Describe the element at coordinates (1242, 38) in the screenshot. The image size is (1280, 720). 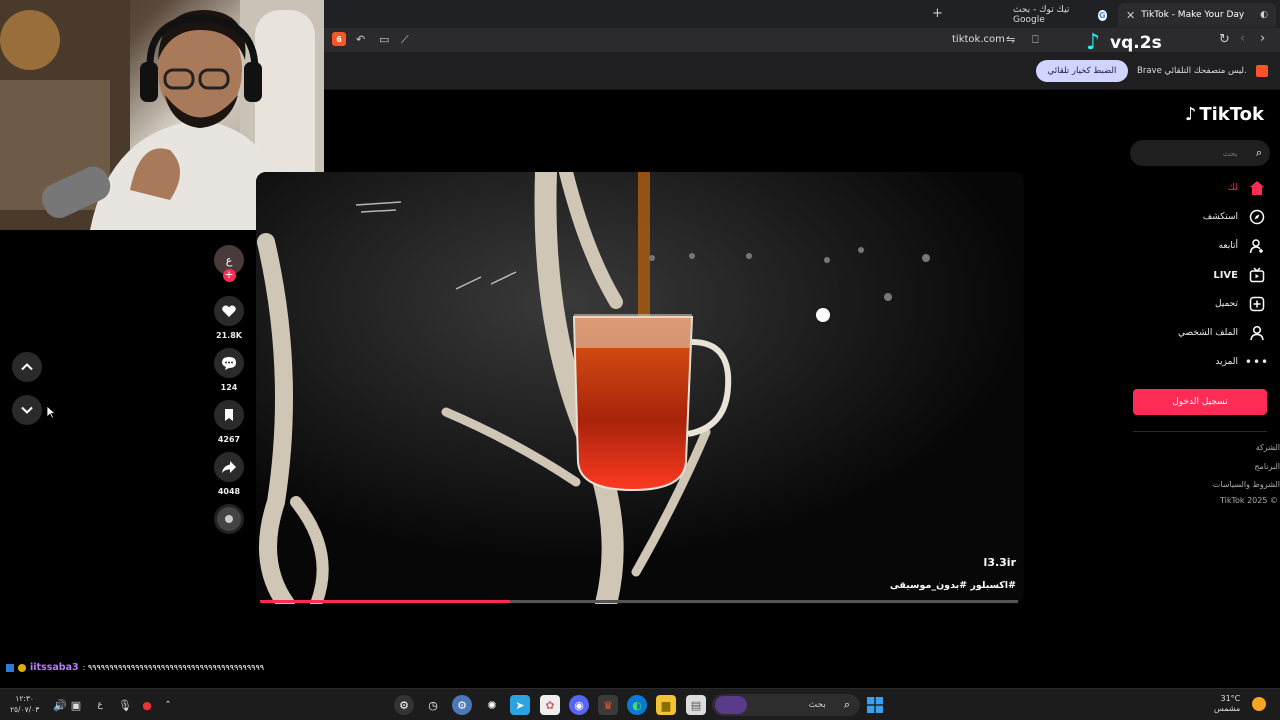
I see `forward-icon: ‹` at that location.